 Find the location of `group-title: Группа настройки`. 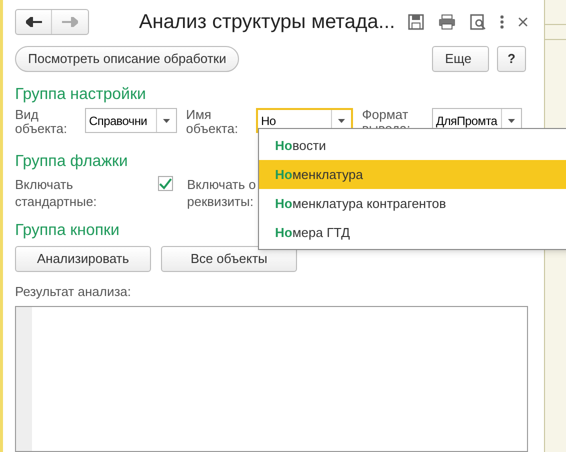

group-title: Группа настройки is located at coordinates (80, 95).